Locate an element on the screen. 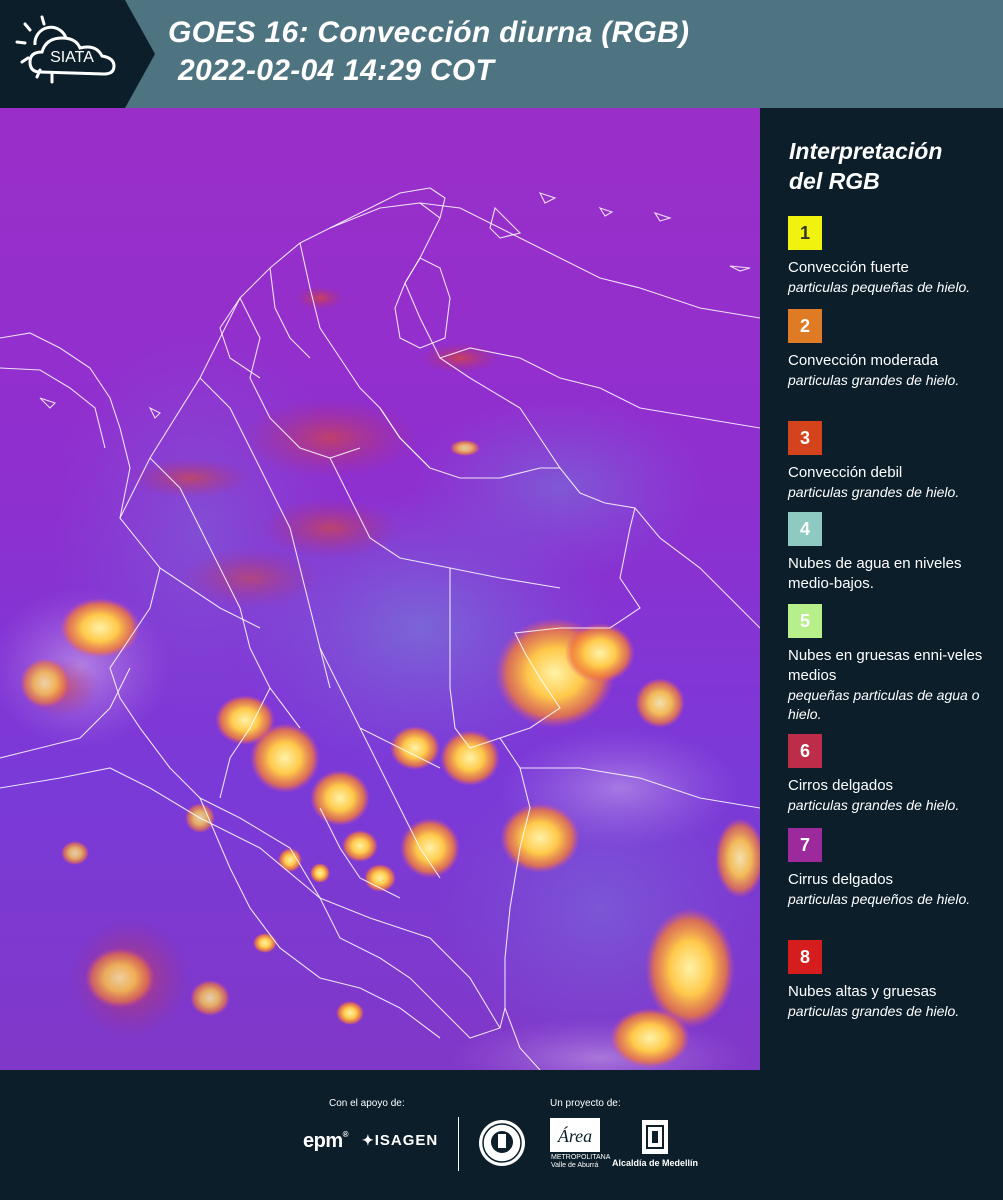  legend-swatch-7: 7 is located at coordinates (805, 845).